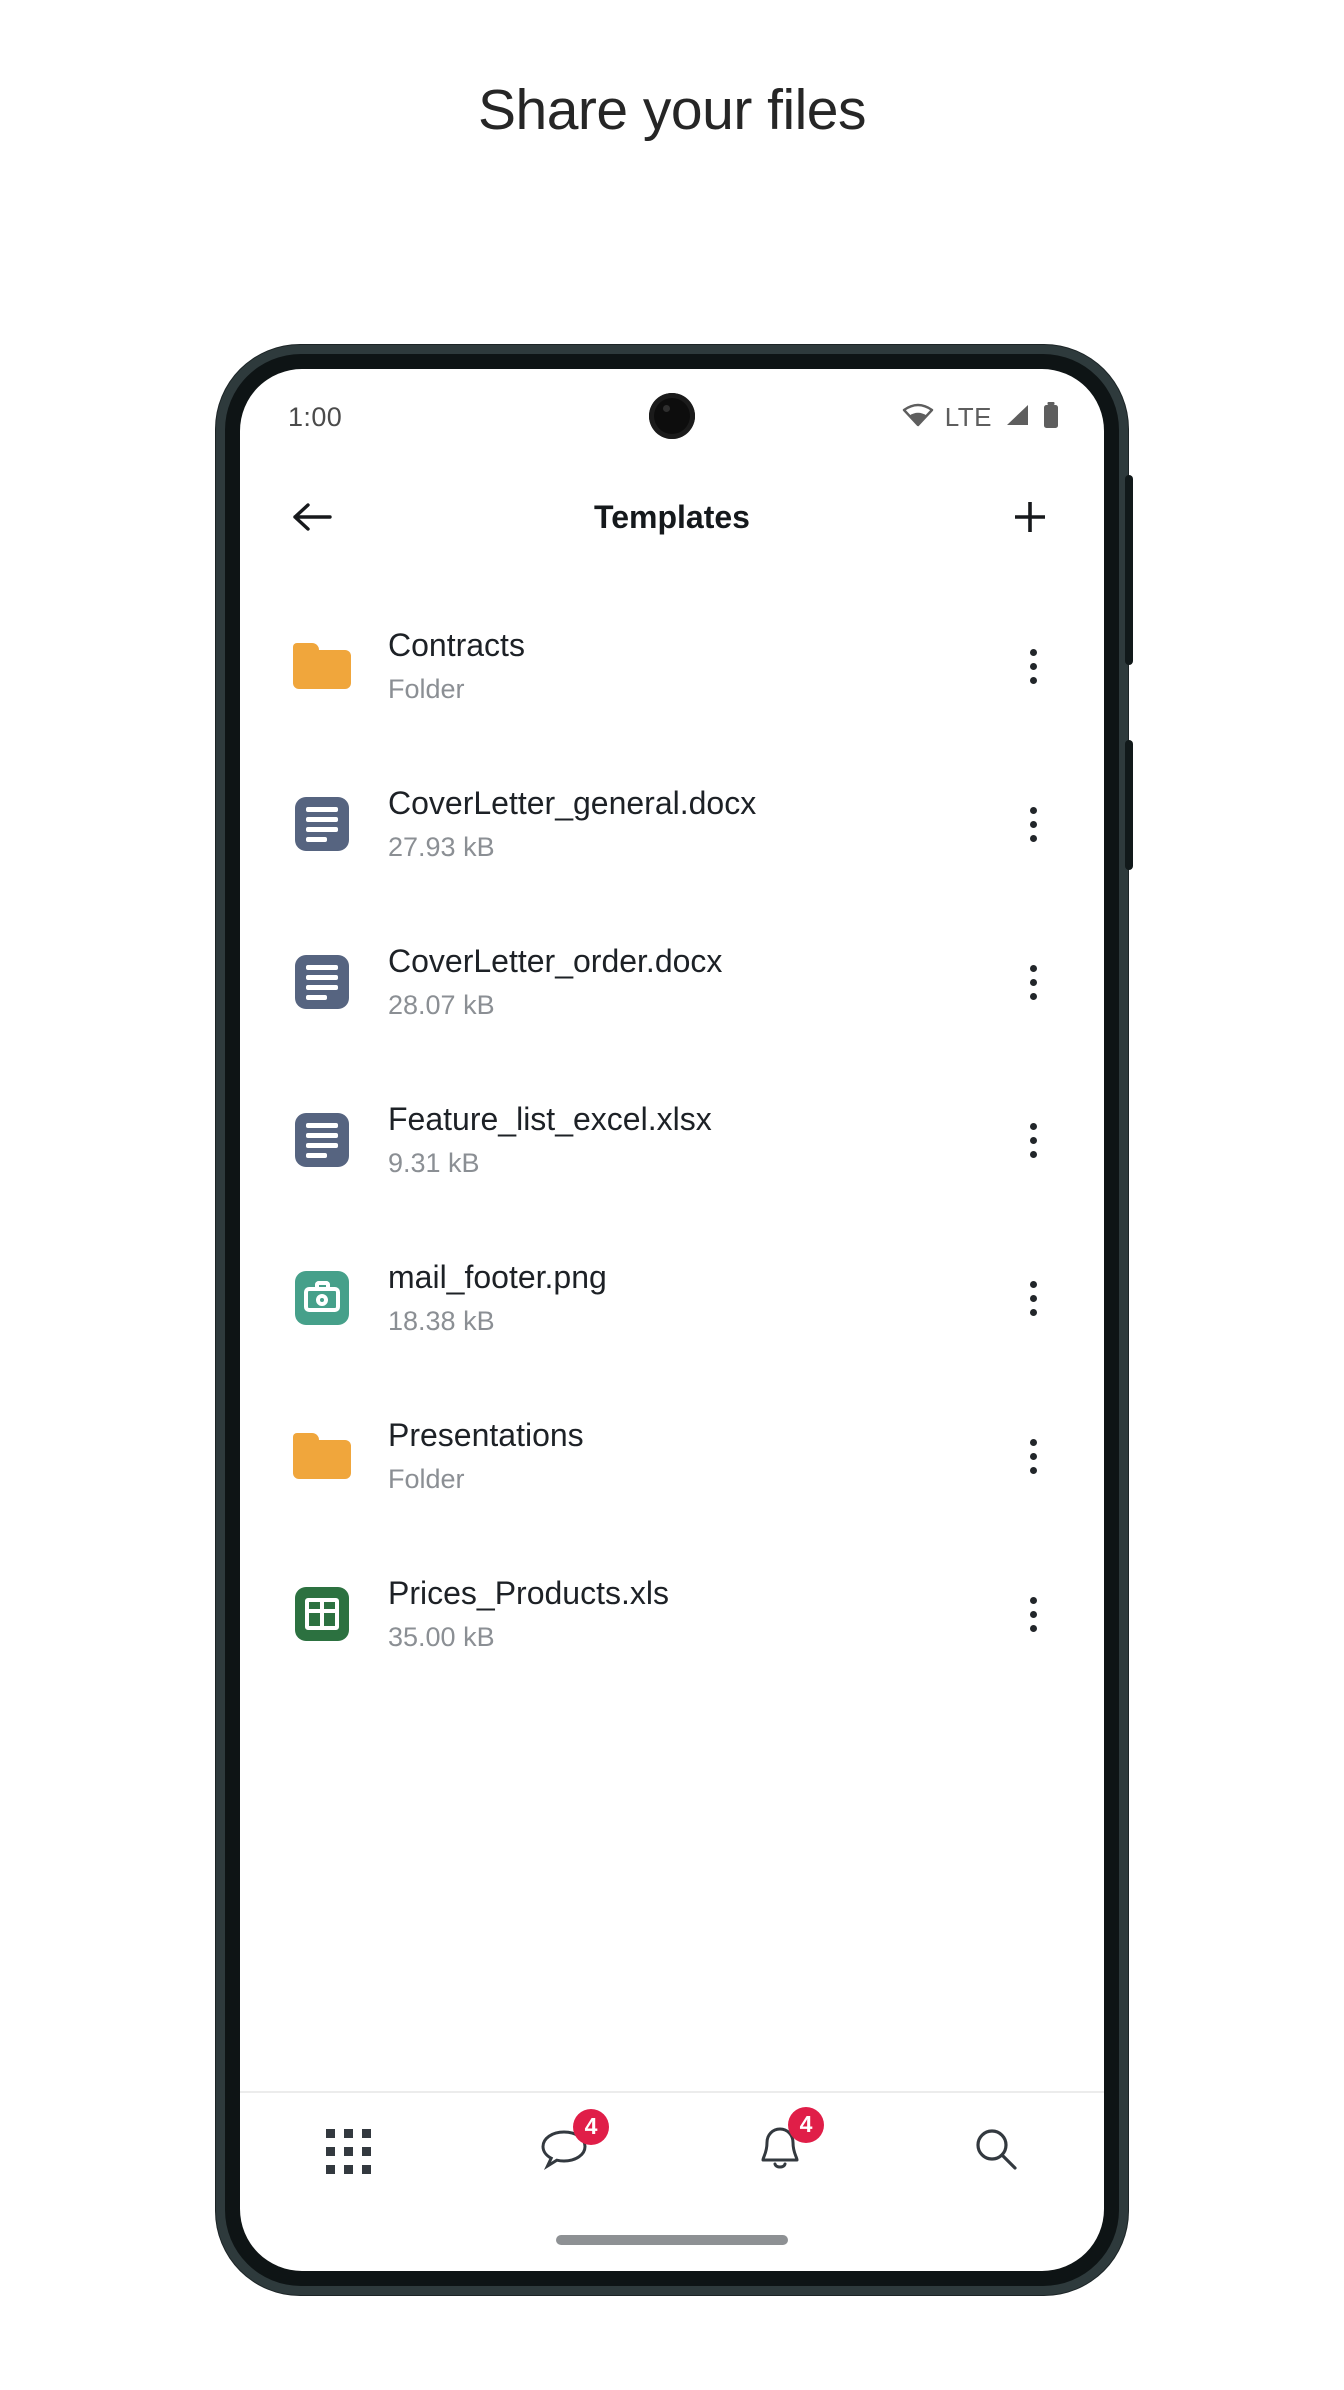  I want to click on signal-icon, so click(1017, 417).